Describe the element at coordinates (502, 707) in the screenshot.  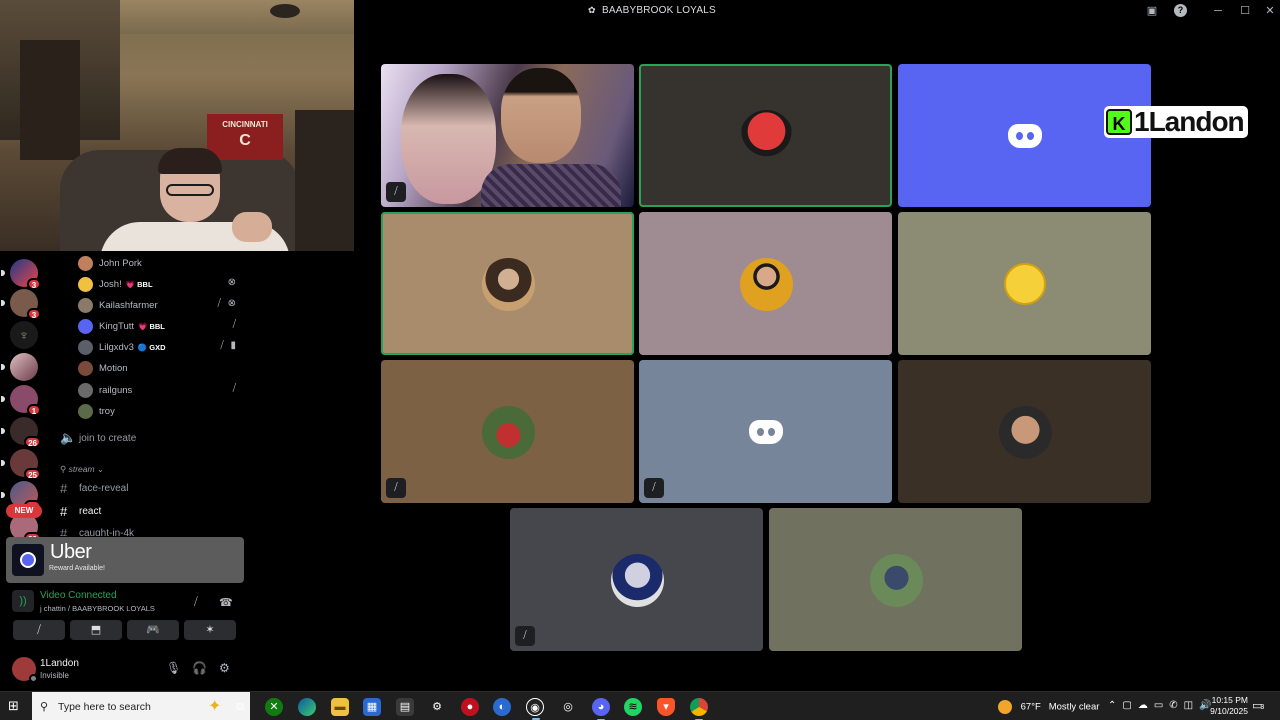
I see `browser-icon: ◐` at that location.